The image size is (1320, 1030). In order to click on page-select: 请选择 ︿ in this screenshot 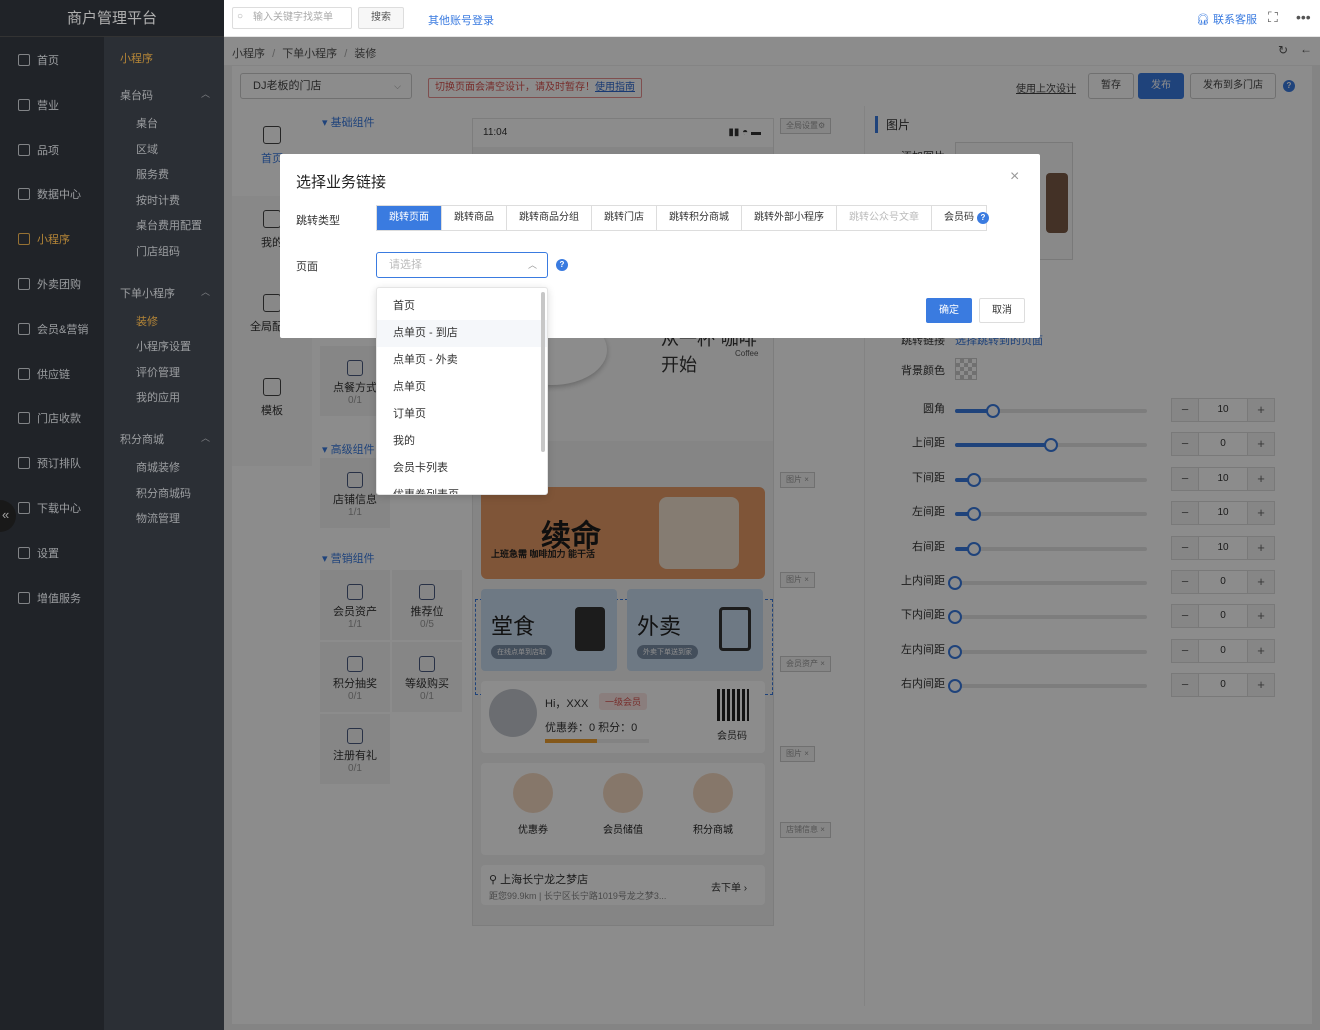, I will do `click(462, 265)`.